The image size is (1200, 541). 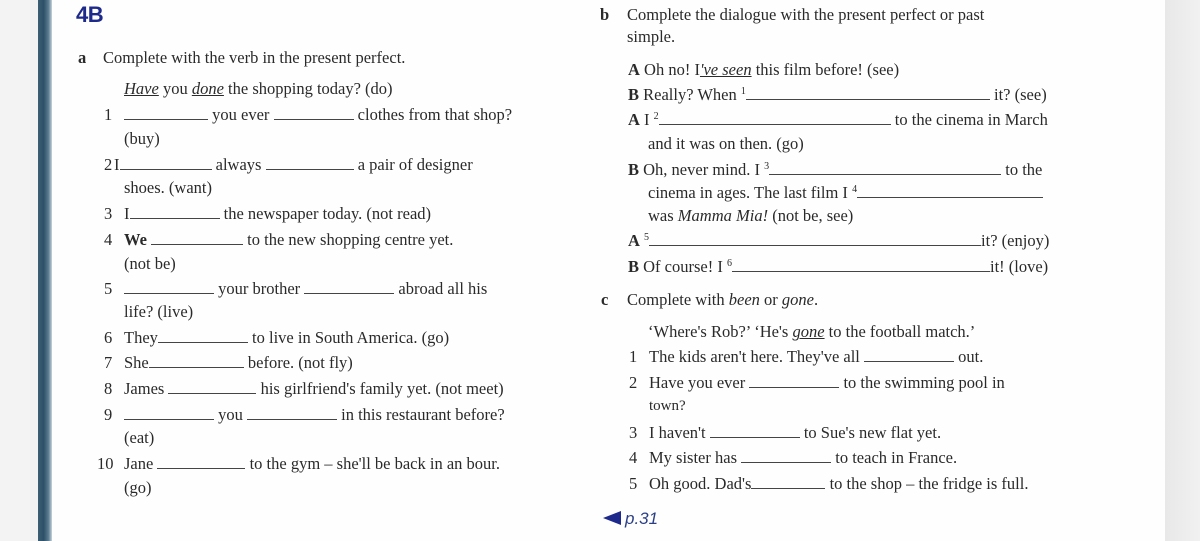 I want to click on page-reference-link: p.31, so click(x=630, y=519).